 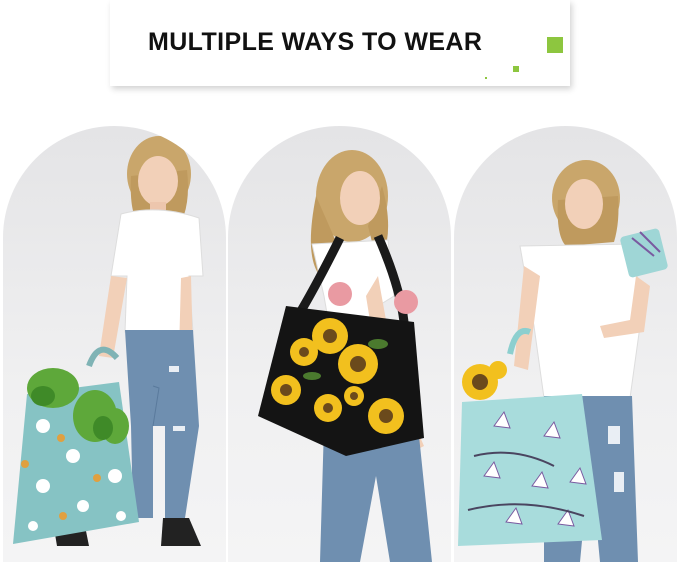 What do you see at coordinates (315, 42) in the screenshot?
I see `page-title: MULTIPLE WAYS TO WEAR` at bounding box center [315, 42].